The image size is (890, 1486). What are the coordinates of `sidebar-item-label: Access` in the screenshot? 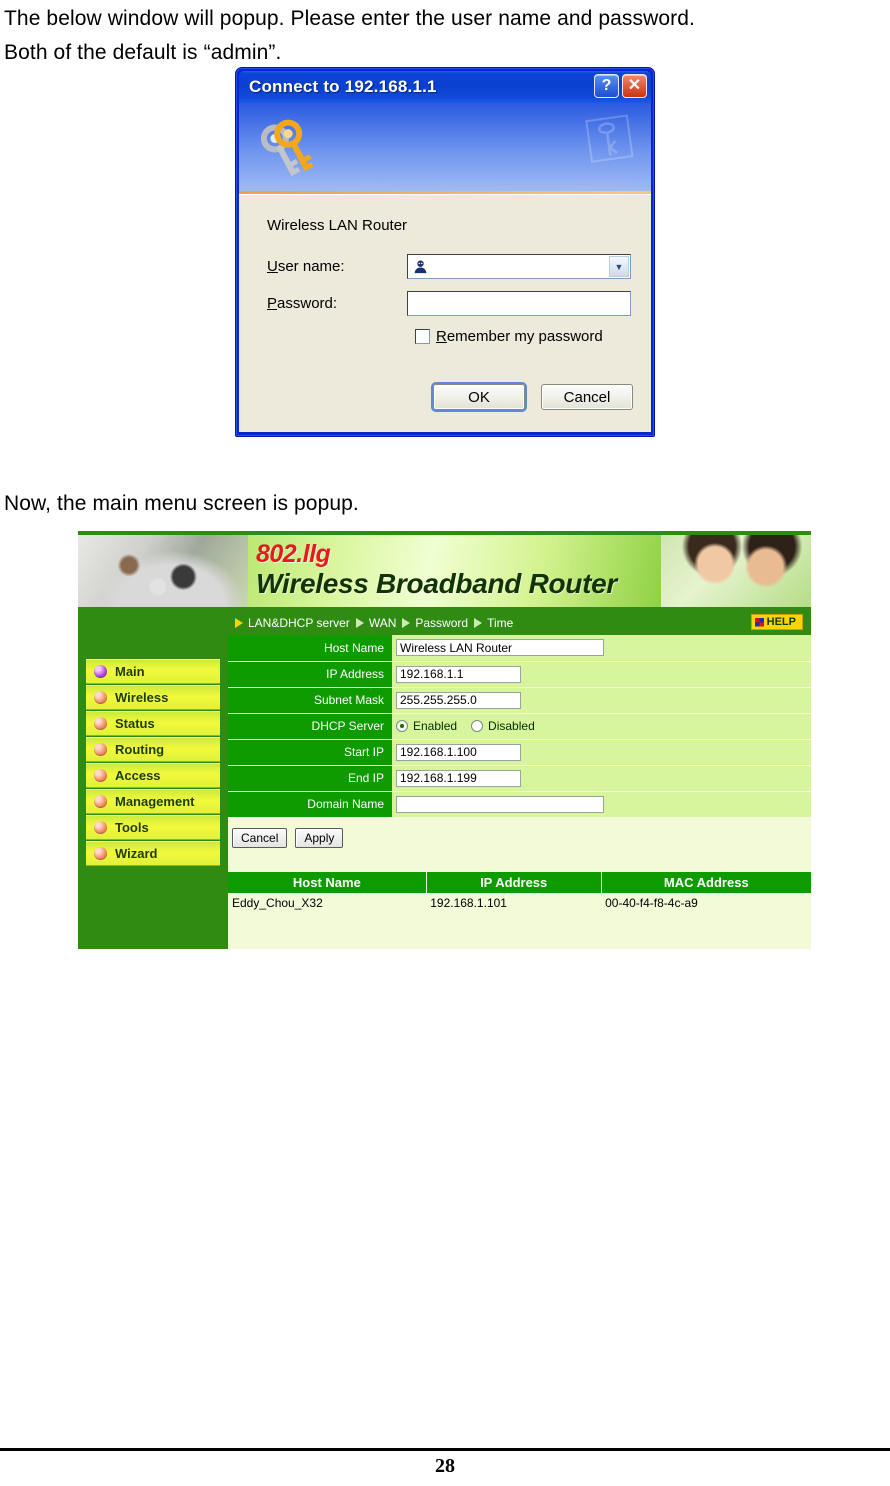 It's located at (138, 775).